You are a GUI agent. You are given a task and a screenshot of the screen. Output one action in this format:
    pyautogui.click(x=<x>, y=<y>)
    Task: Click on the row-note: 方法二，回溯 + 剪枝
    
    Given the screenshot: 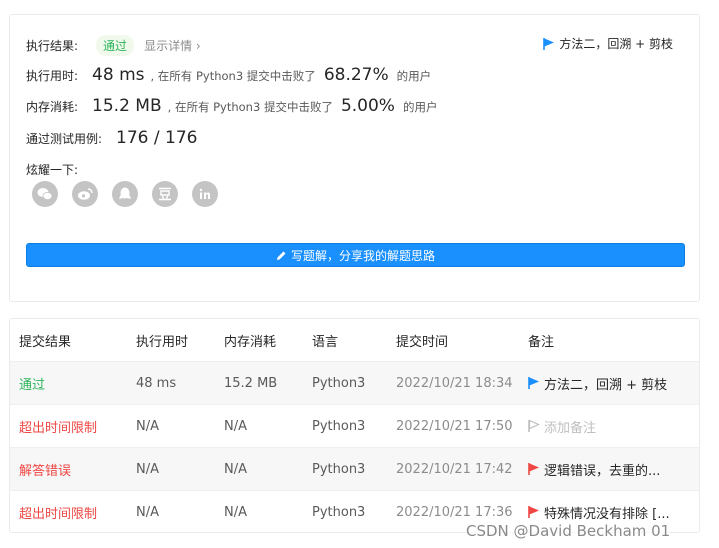 What is the action you would take?
    pyautogui.click(x=597, y=383)
    